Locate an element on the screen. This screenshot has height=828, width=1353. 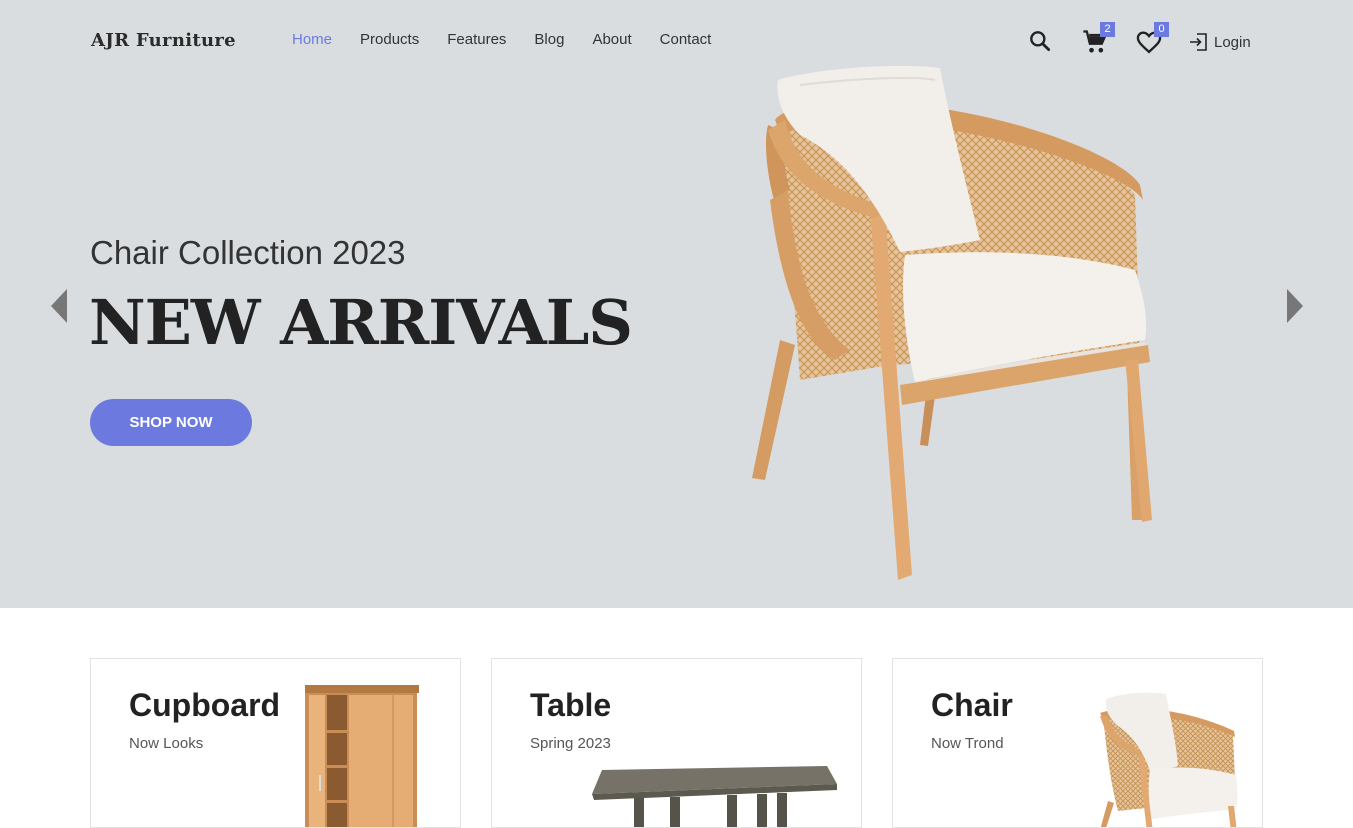
nav-item-blog: Blog is located at coordinates (549, 39).